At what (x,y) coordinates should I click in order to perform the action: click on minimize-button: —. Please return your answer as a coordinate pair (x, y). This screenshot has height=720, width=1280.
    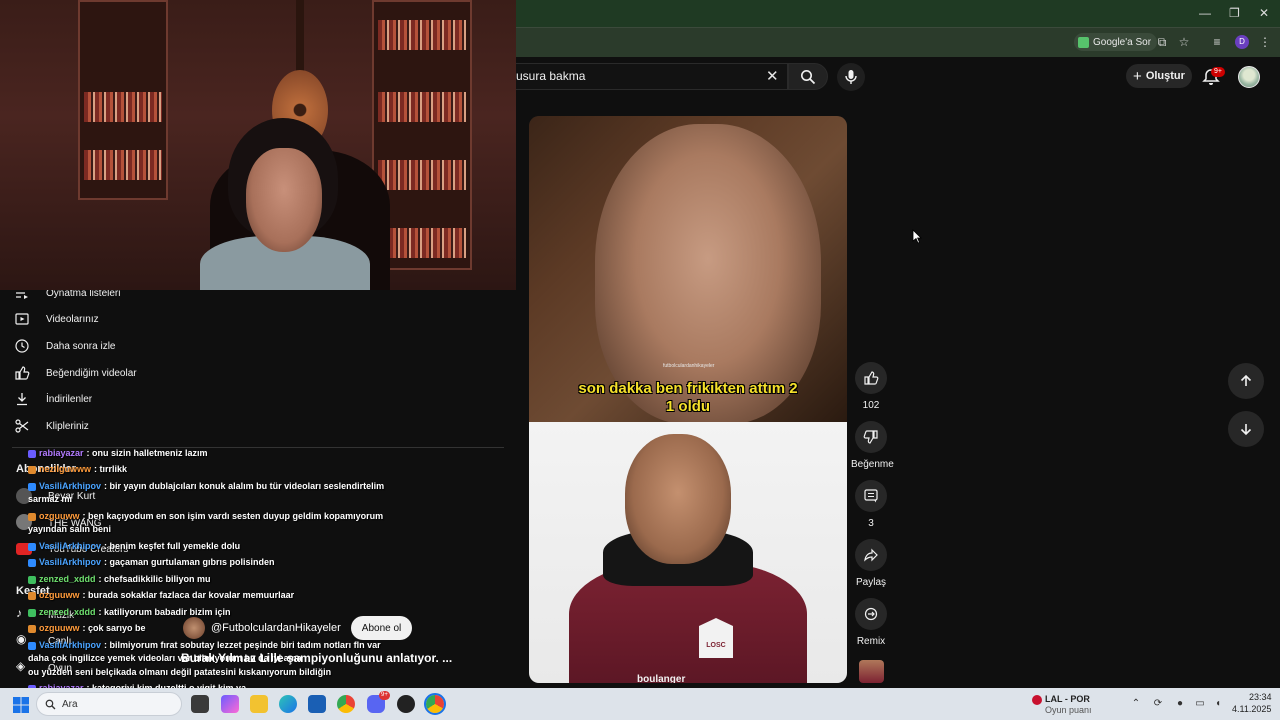
    Looking at the image, I should click on (1205, 13).